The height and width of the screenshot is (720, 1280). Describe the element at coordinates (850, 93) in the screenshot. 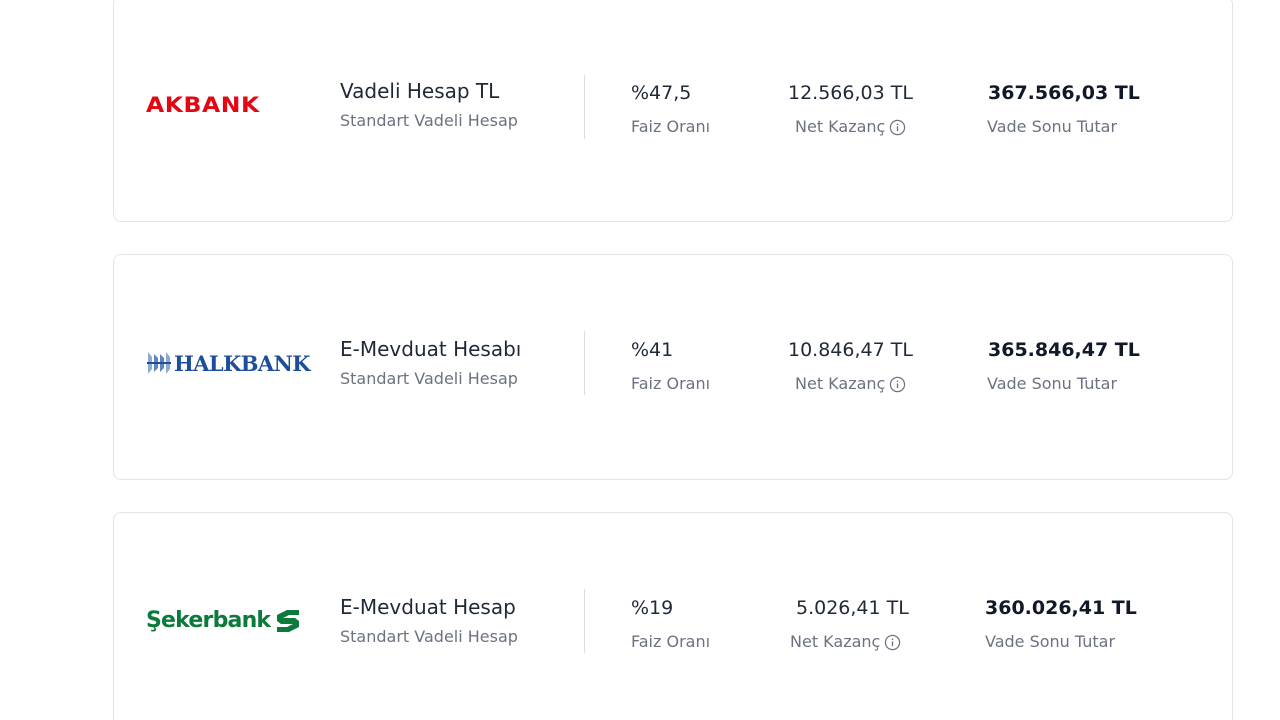

I see `net-earnings-value: 12.566,03 TL` at that location.